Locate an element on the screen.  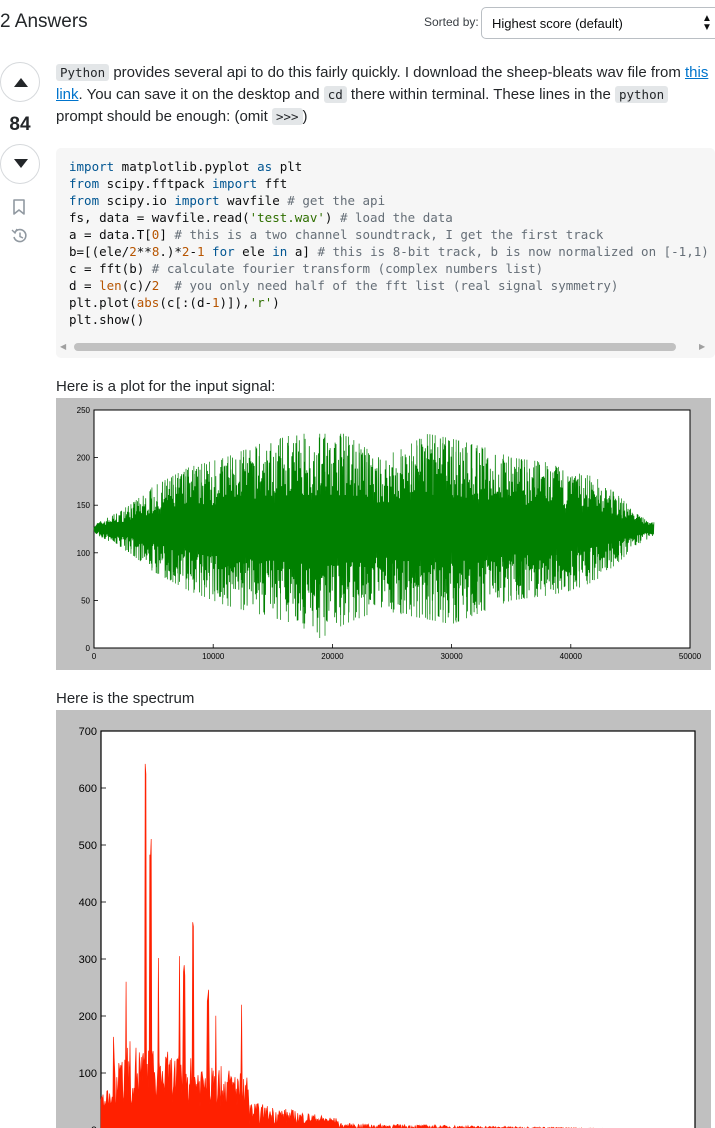
history-icon is located at coordinates (20, 236).